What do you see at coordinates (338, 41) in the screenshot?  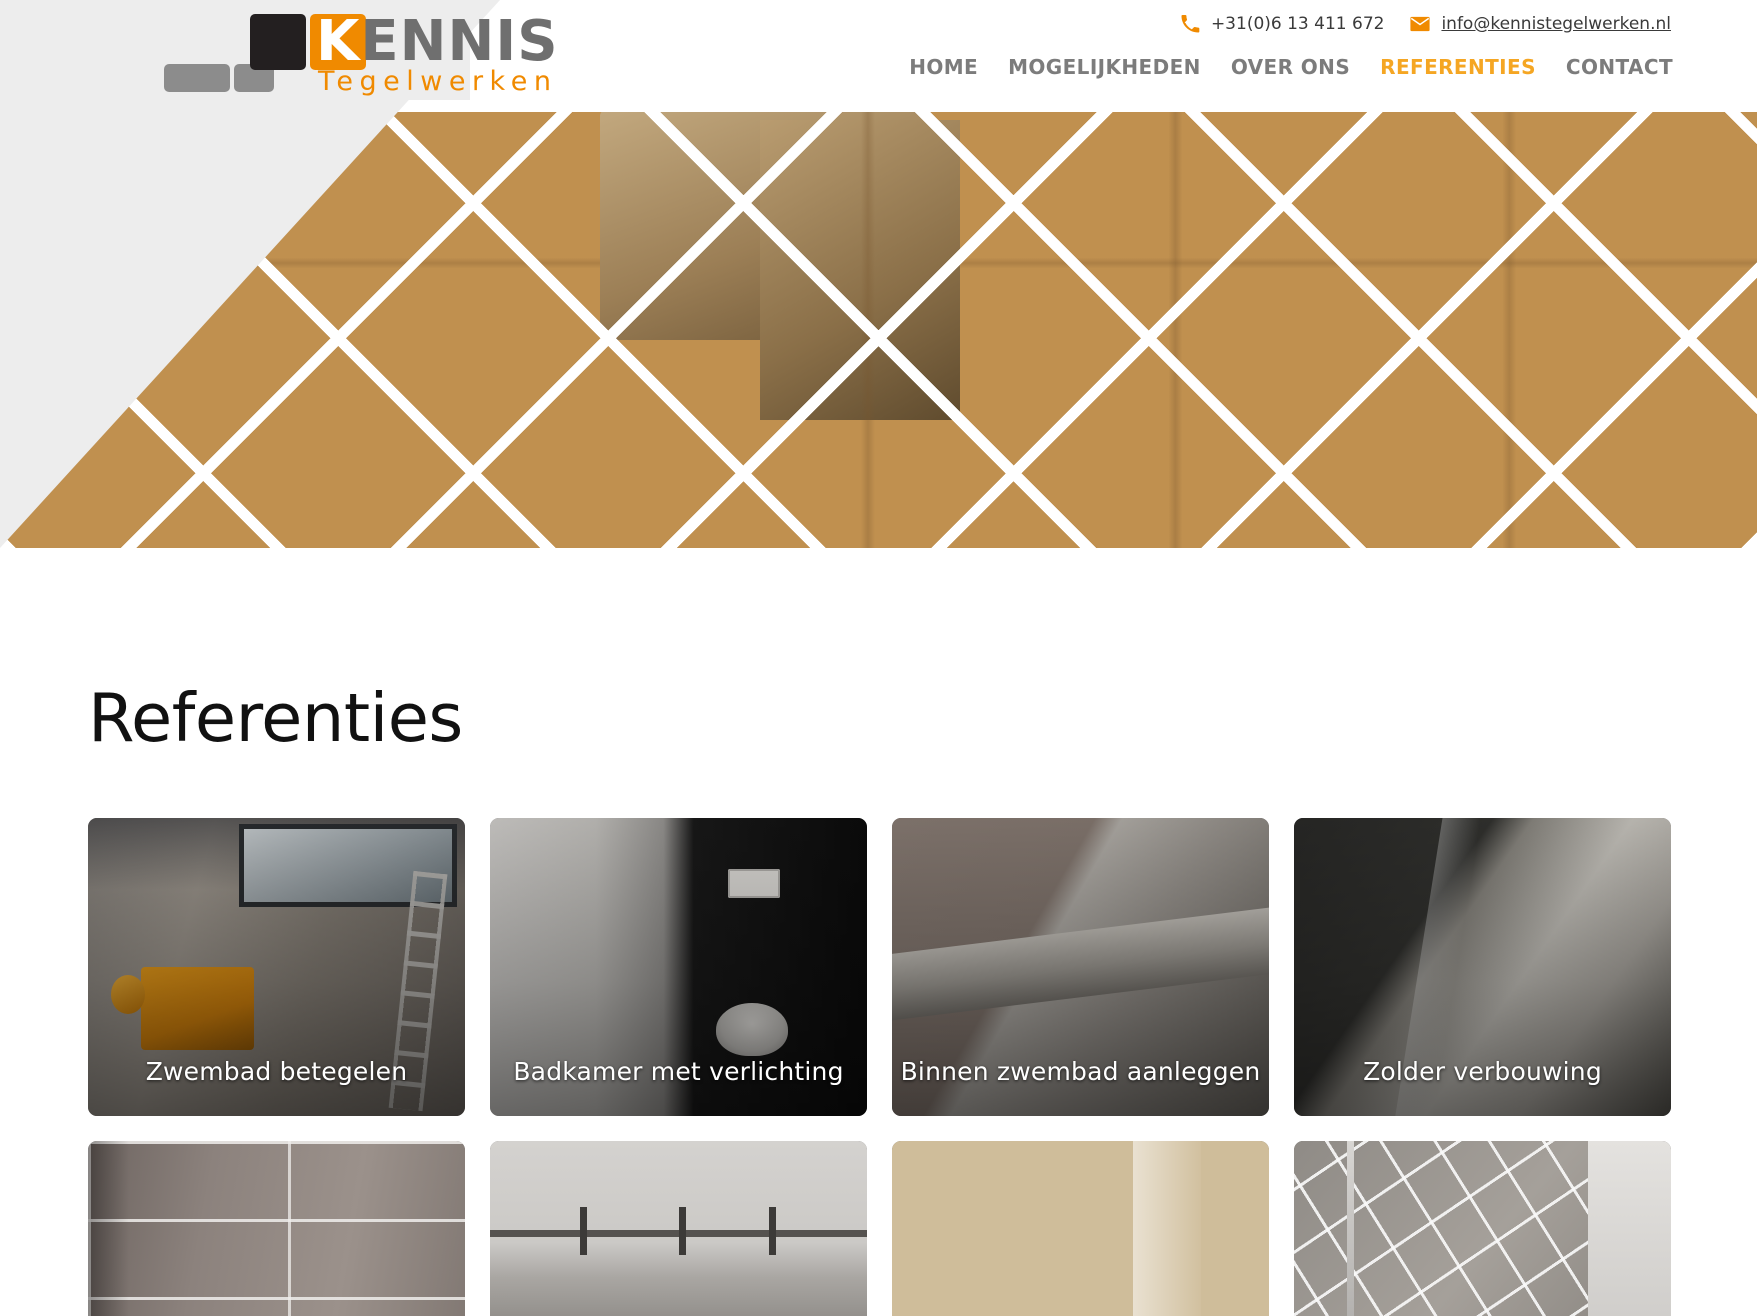 I see `logo-letter-k: K` at bounding box center [338, 41].